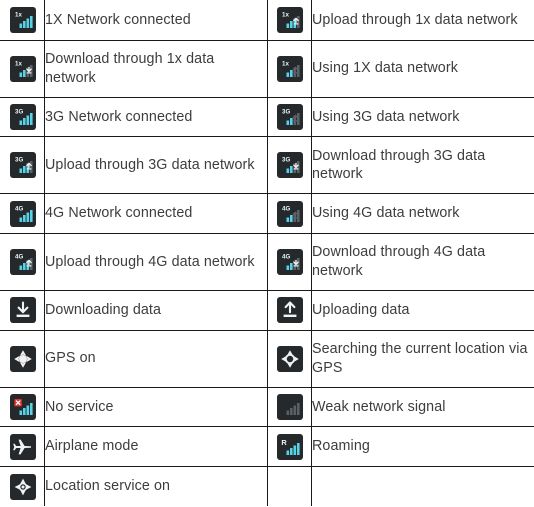 Image resolution: width=534 pixels, height=507 pixels. Describe the element at coordinates (156, 358) in the screenshot. I see `icon-description-left: GPS on` at that location.